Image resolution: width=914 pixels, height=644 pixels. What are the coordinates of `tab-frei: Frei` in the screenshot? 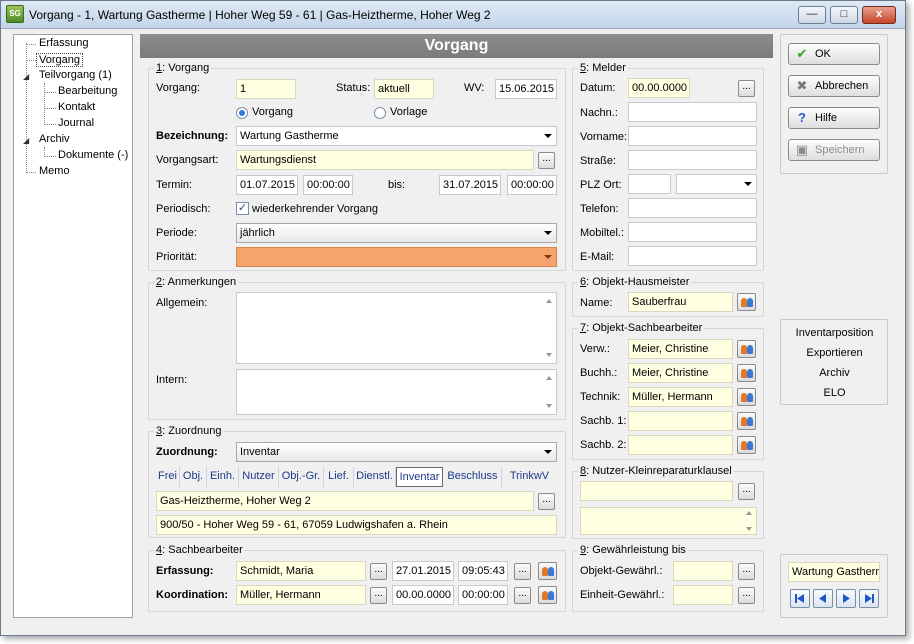 It's located at (168, 477).